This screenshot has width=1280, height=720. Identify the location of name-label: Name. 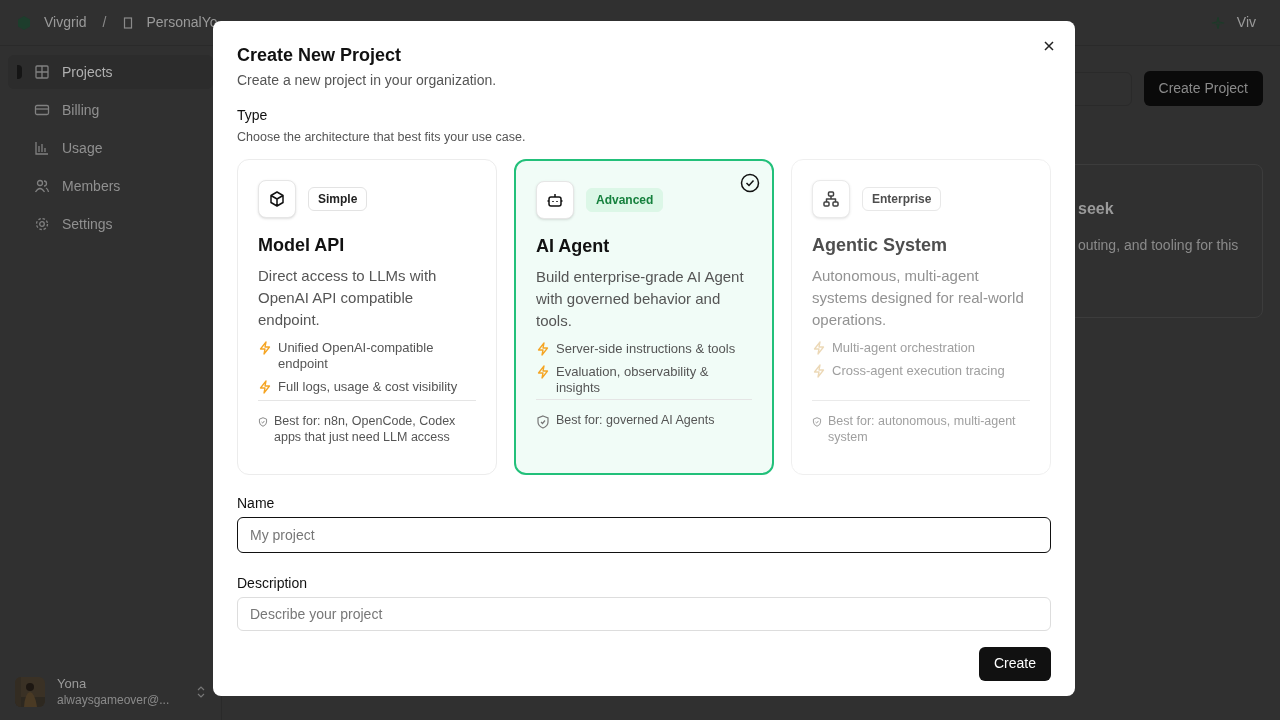
(256, 503).